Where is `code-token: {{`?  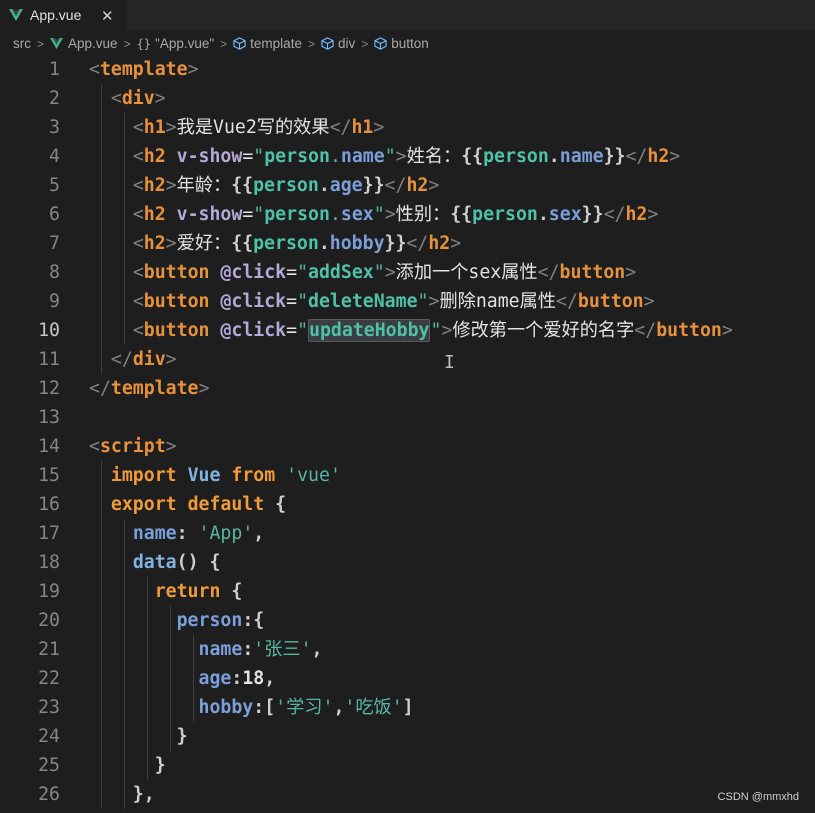 code-token: {{ is located at coordinates (242, 243).